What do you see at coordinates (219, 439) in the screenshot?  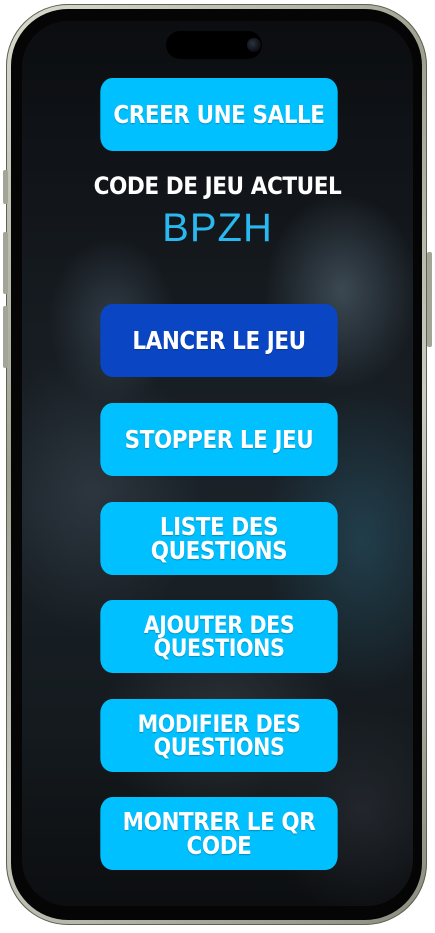 I see `stop-game-button: STOPPER LE JEU` at bounding box center [219, 439].